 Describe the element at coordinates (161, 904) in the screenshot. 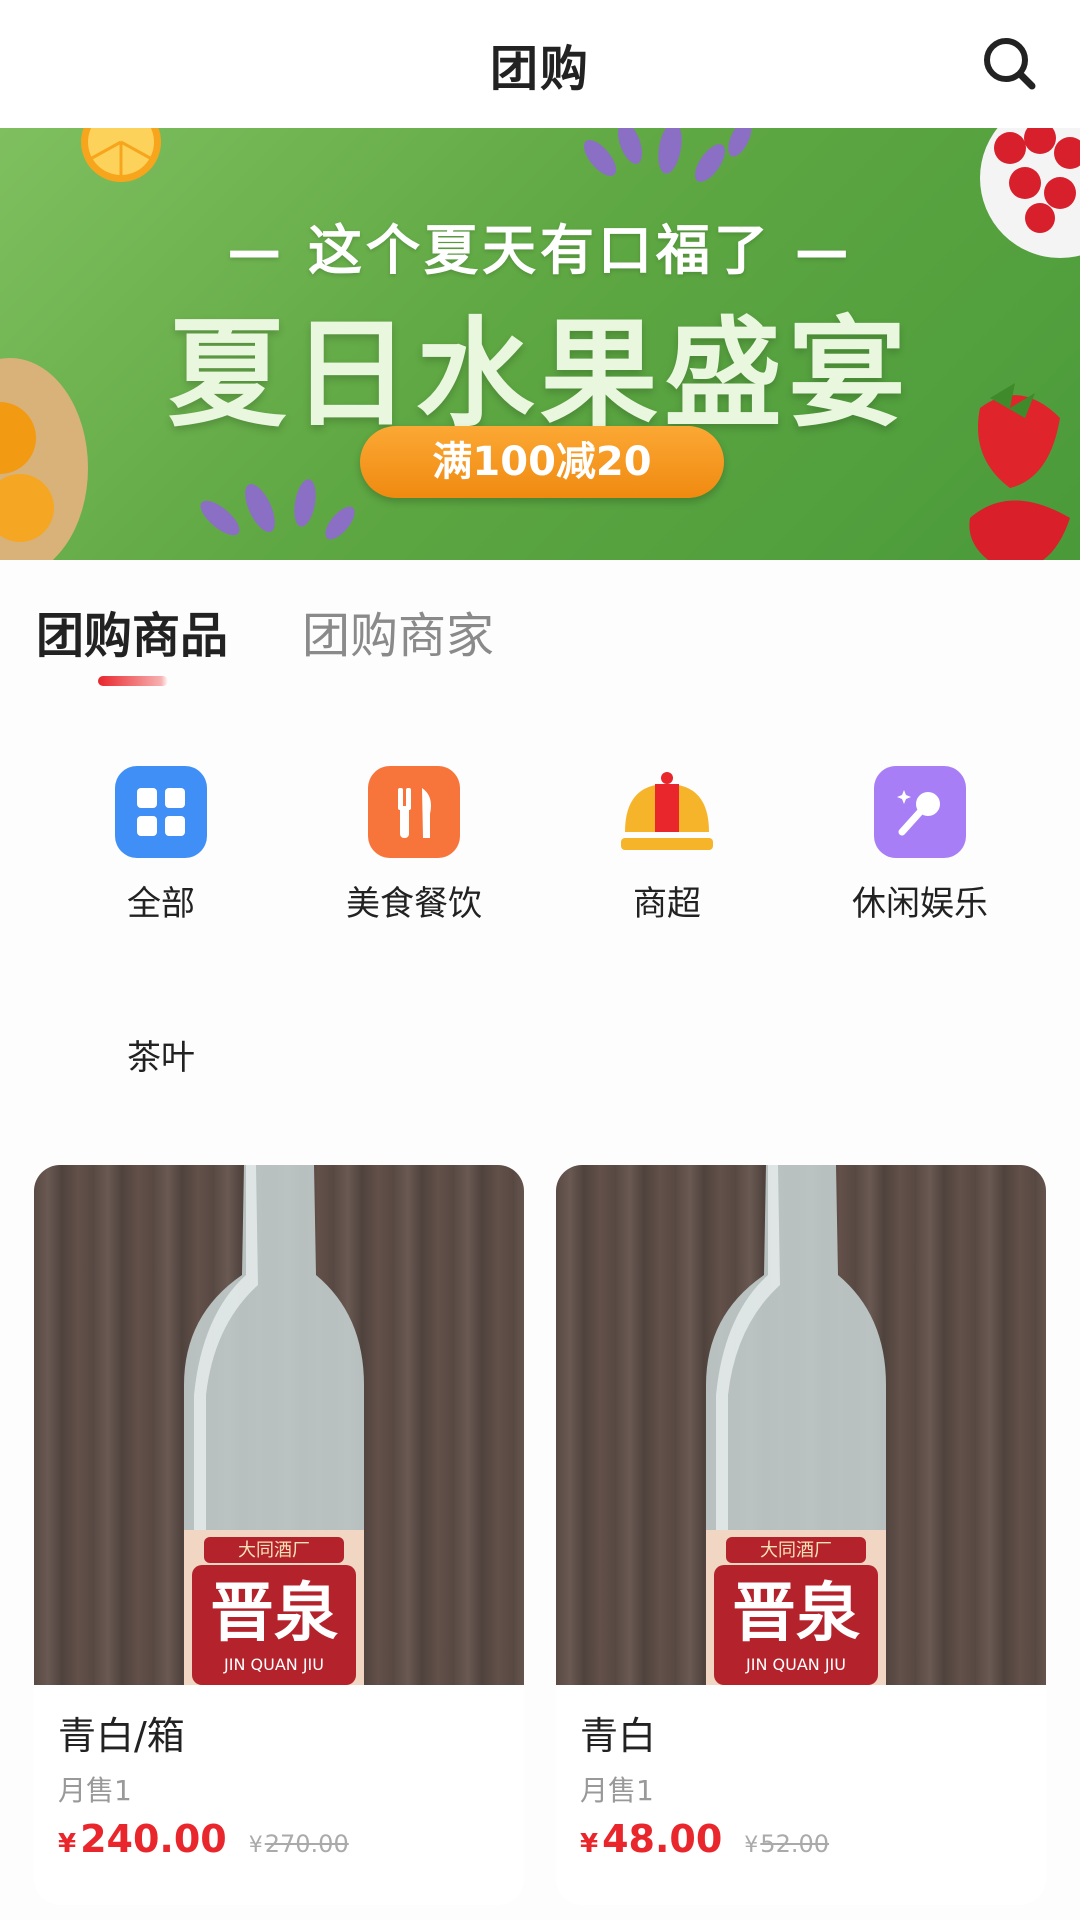

I see `category-label: 全部` at that location.